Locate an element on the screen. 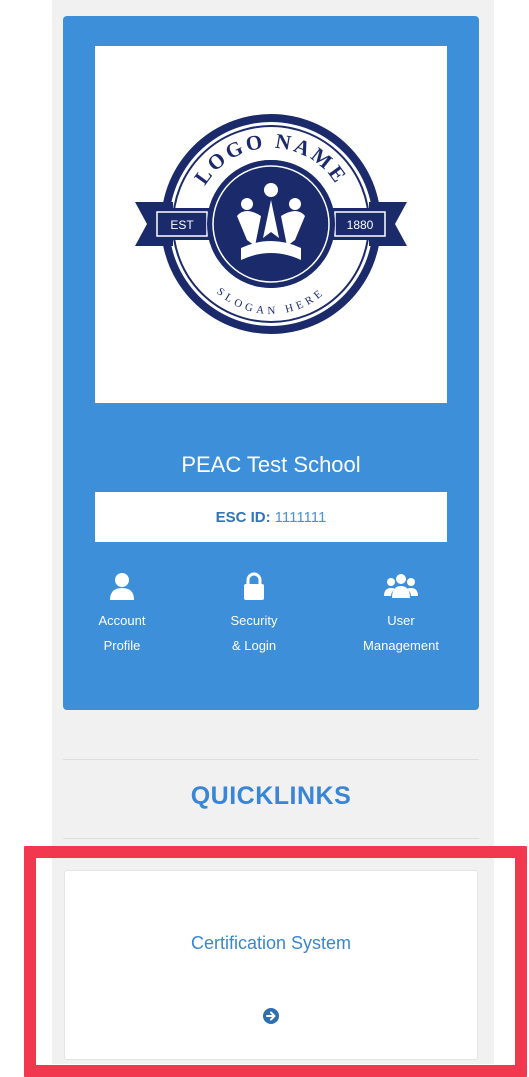  divider-top is located at coordinates (271, 759).